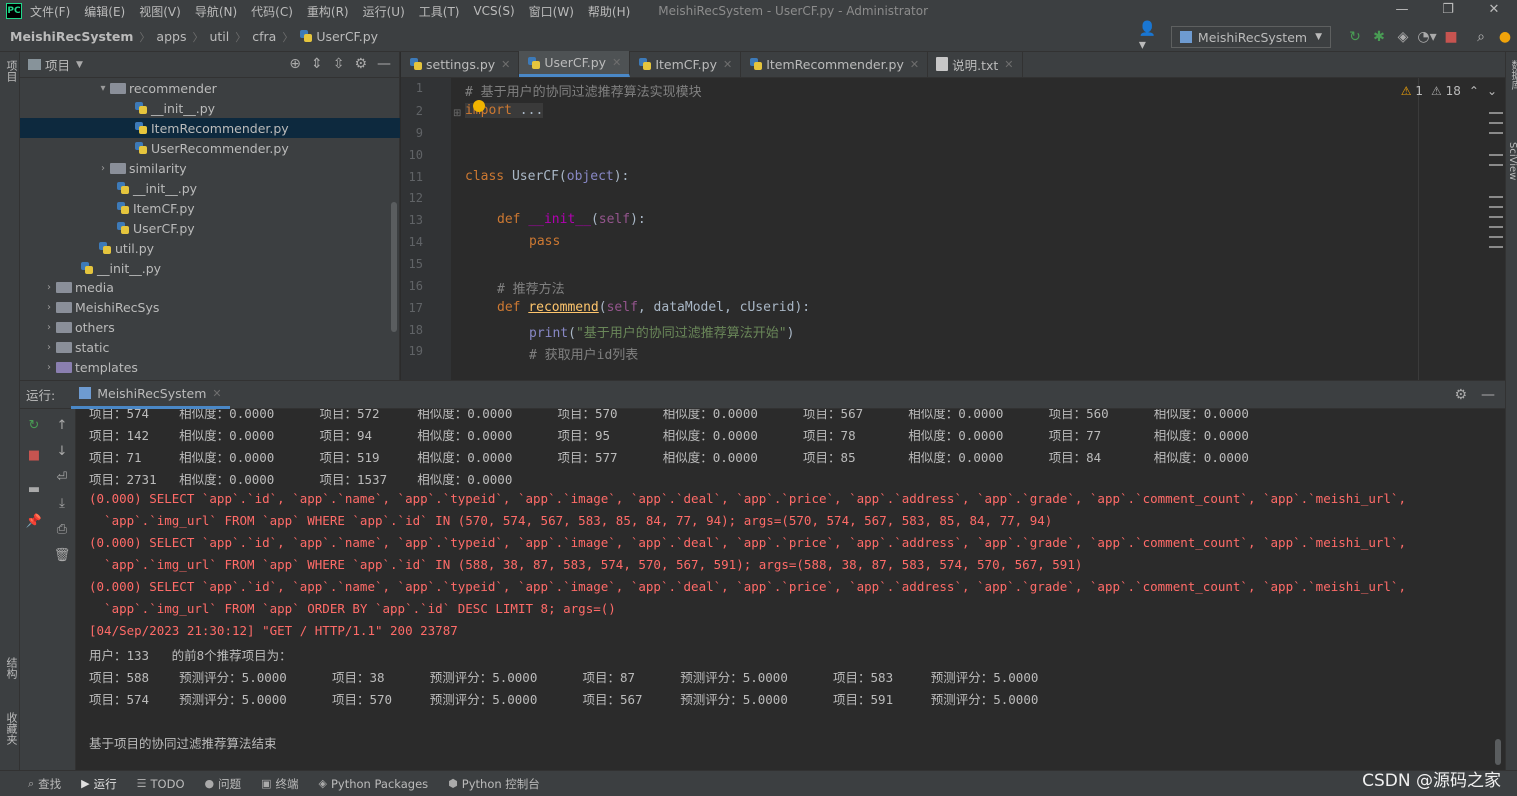 Image resolution: width=1517 pixels, height=796 pixels. What do you see at coordinates (1505, 37) in the screenshot?
I see `update-icon: ●` at bounding box center [1505, 37].